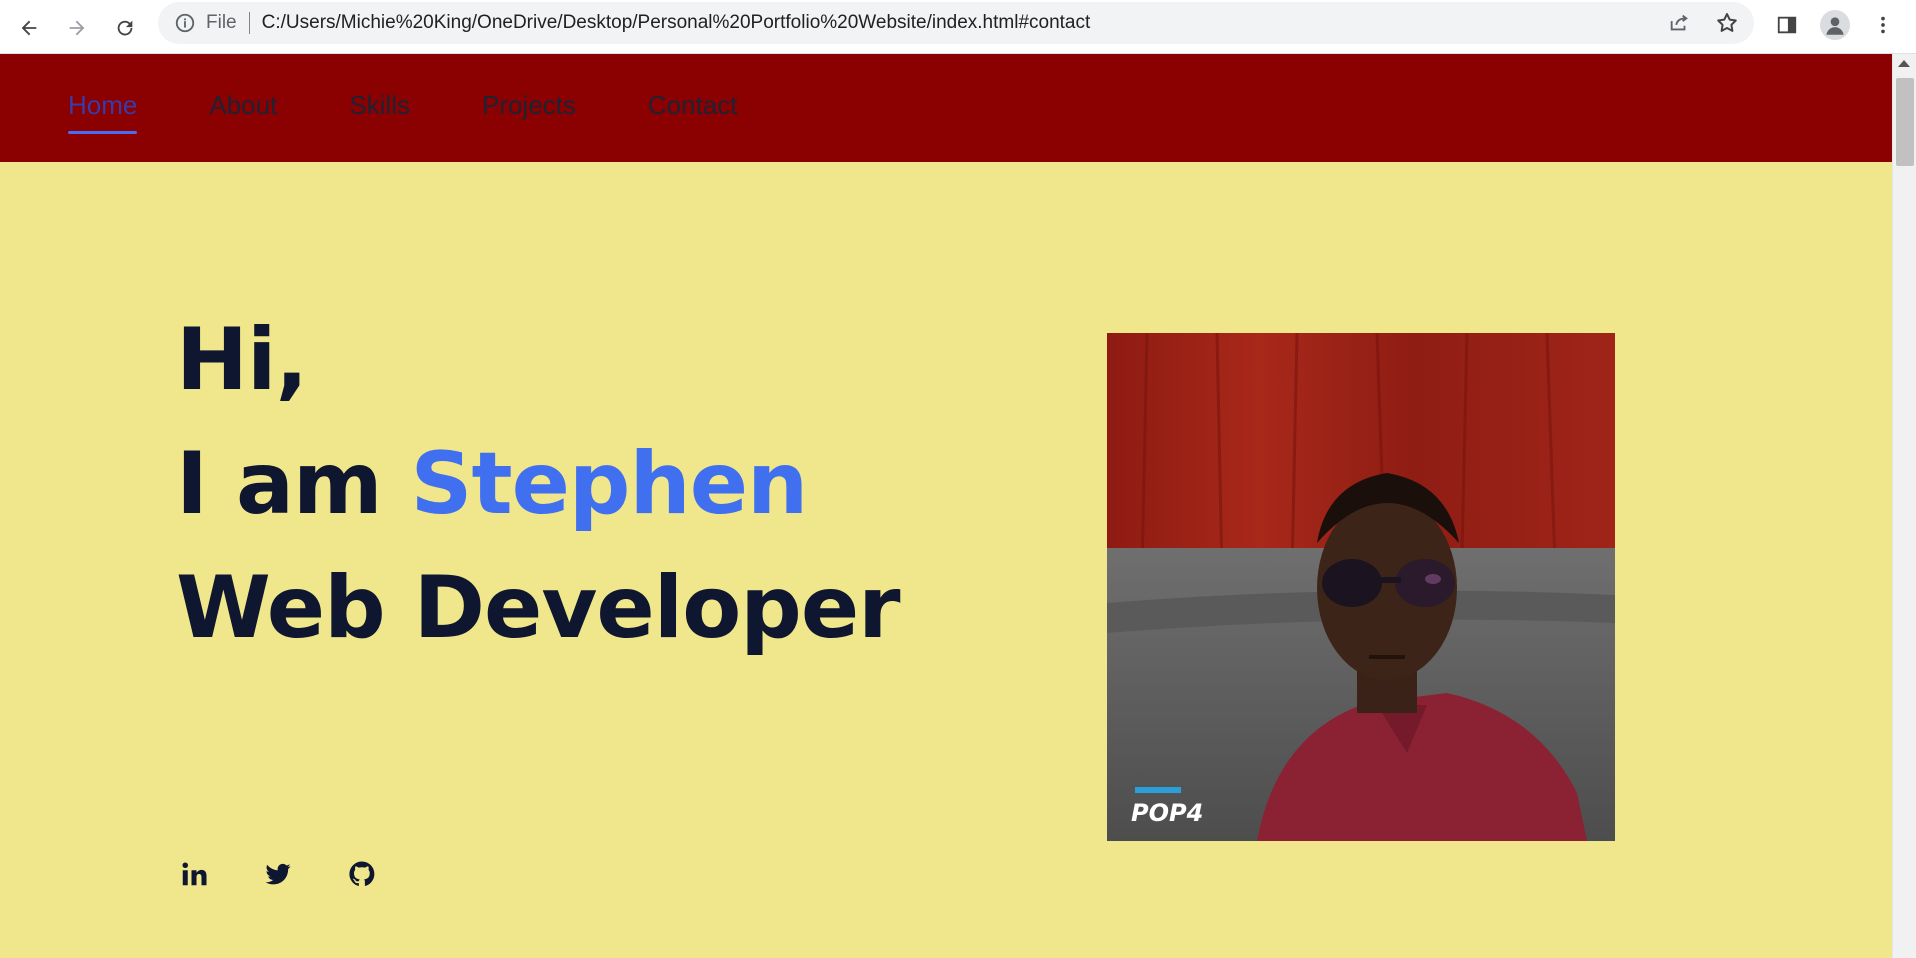  Describe the element at coordinates (243, 115) in the screenshot. I see `nav-link-about: About` at that location.